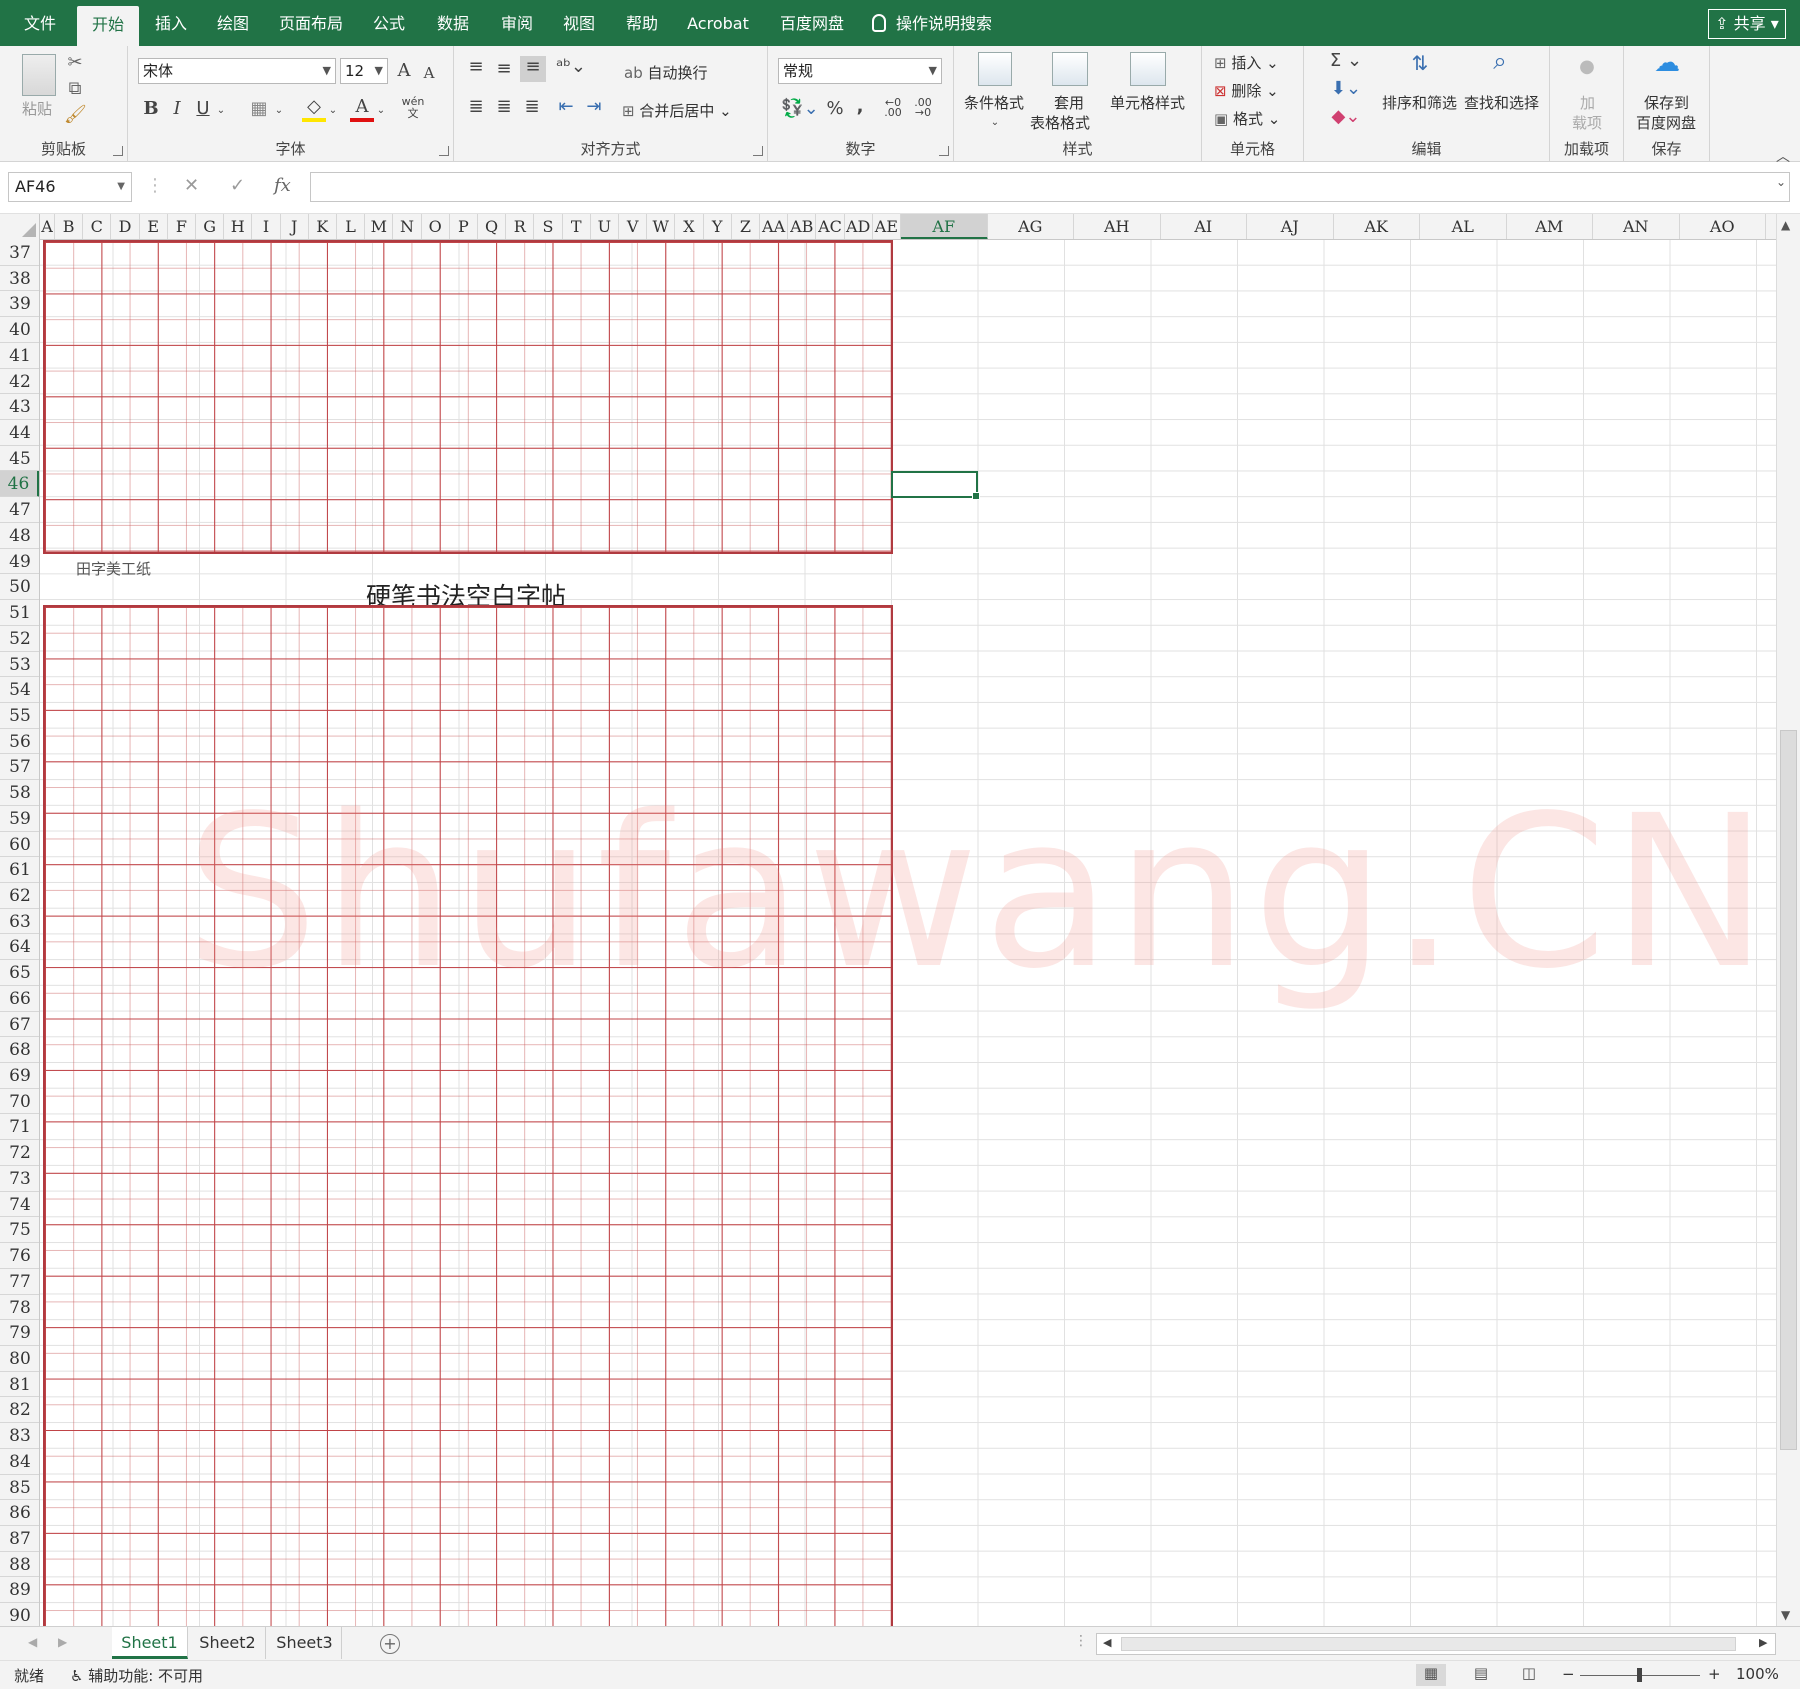 The height and width of the screenshot is (1689, 1800). What do you see at coordinates (935, 486) in the screenshot?
I see `active-cell` at bounding box center [935, 486].